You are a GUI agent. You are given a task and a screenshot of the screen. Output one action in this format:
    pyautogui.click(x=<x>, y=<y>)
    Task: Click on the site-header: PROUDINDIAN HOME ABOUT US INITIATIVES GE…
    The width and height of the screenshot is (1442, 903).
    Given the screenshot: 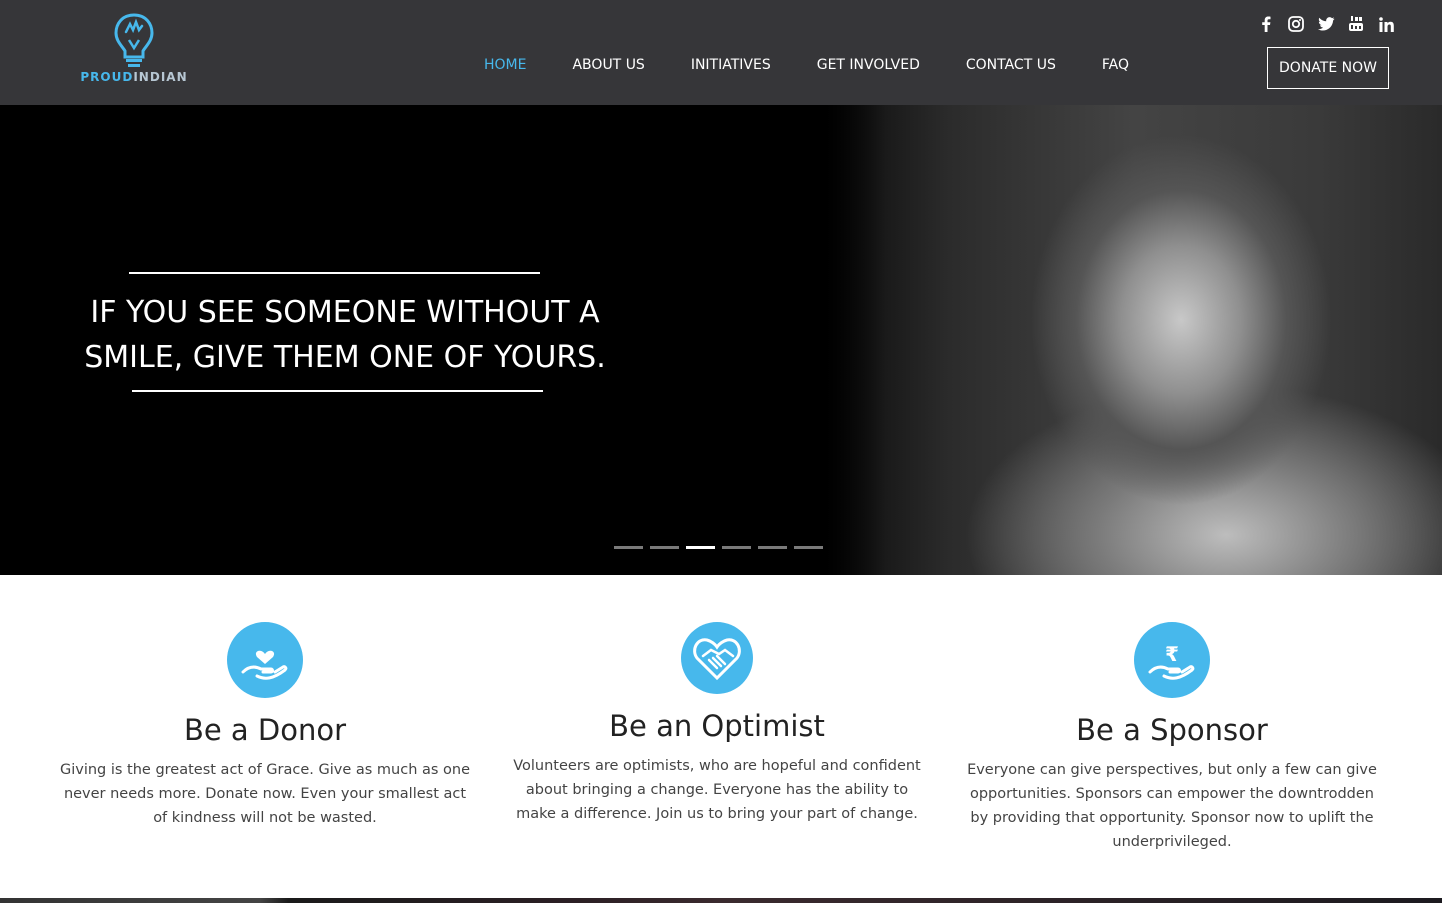 What is the action you would take?
    pyautogui.click(x=721, y=52)
    